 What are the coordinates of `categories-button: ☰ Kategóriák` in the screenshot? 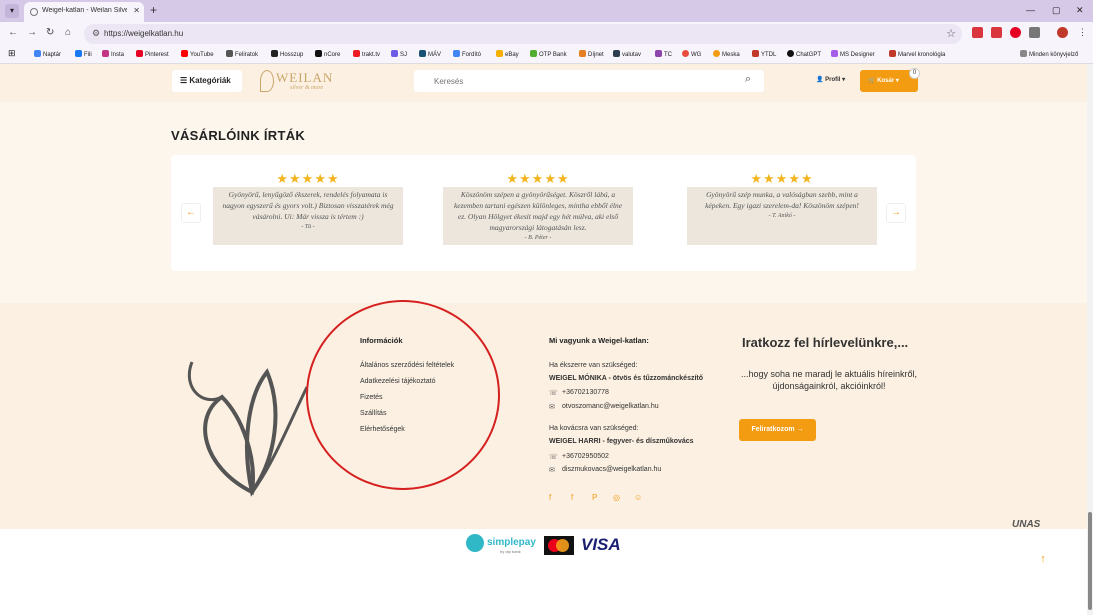 It's located at (207, 81).